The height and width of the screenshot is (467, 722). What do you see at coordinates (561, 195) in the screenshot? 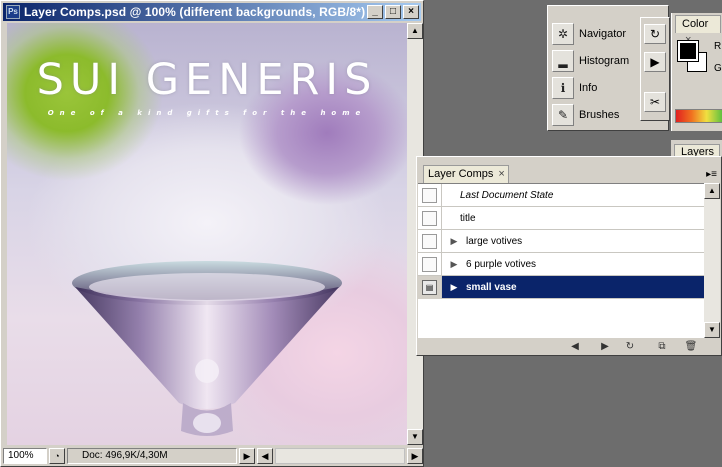
I see `layer-comp-row: Last Document State` at bounding box center [561, 195].